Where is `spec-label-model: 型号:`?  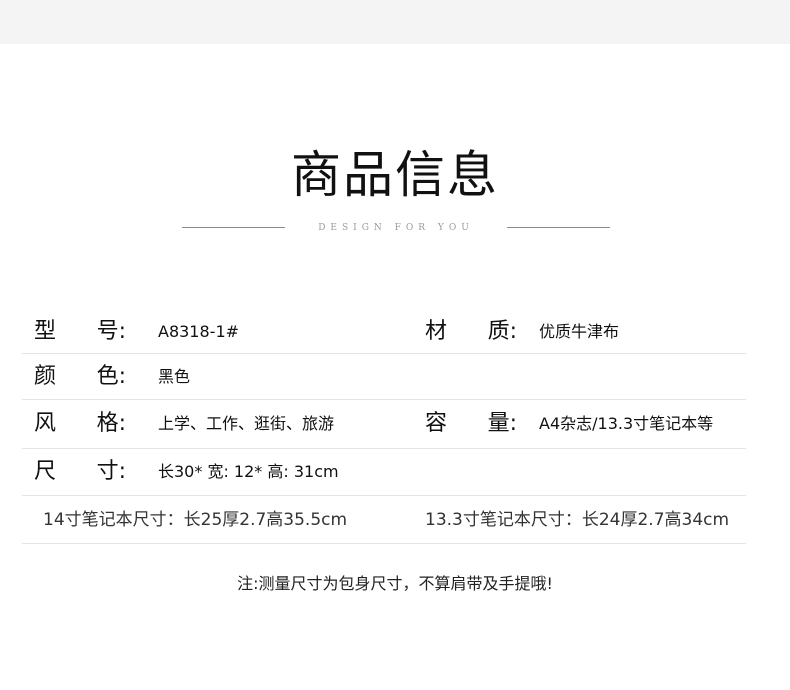
spec-label-model: 型号: is located at coordinates (80, 331).